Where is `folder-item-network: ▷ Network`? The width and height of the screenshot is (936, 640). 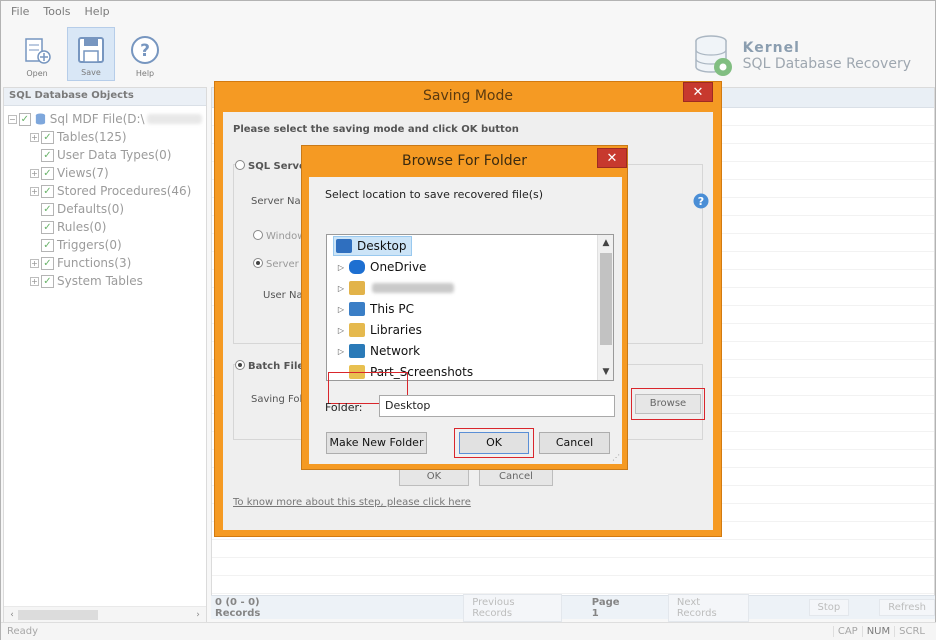
folder-item-network: ▷ Network is located at coordinates (378, 351).